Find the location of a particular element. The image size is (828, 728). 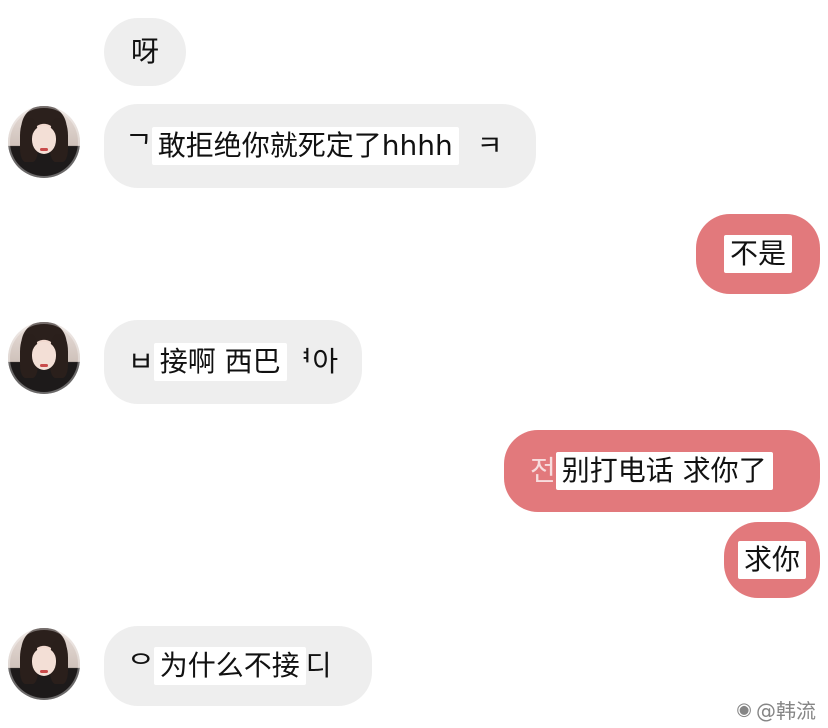

incoming-message-4: ㅂ 接啊 西巴 ᅧ아 is located at coordinates (233, 362).